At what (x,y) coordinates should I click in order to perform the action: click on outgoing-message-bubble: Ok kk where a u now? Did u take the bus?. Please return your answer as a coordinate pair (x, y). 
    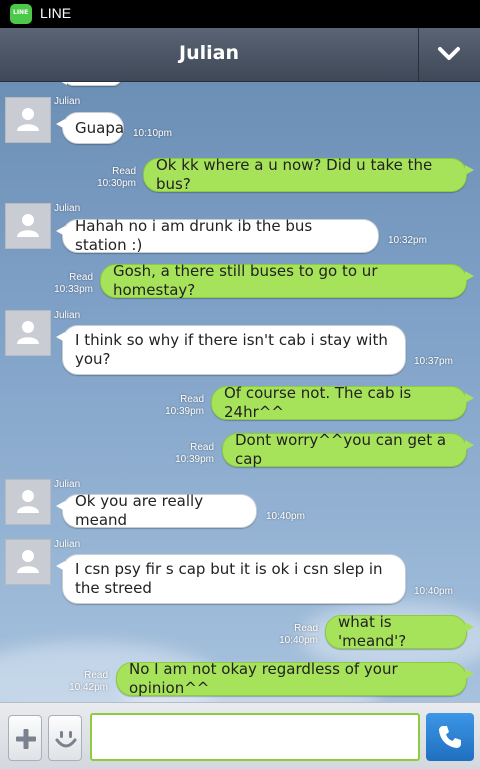
    Looking at the image, I should click on (308, 174).